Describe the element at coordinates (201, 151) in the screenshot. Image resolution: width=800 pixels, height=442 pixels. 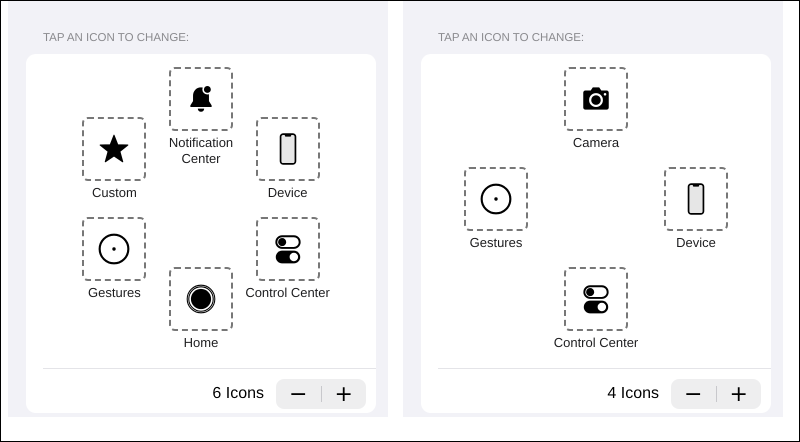
I see `icon-label: Notification Center` at that location.